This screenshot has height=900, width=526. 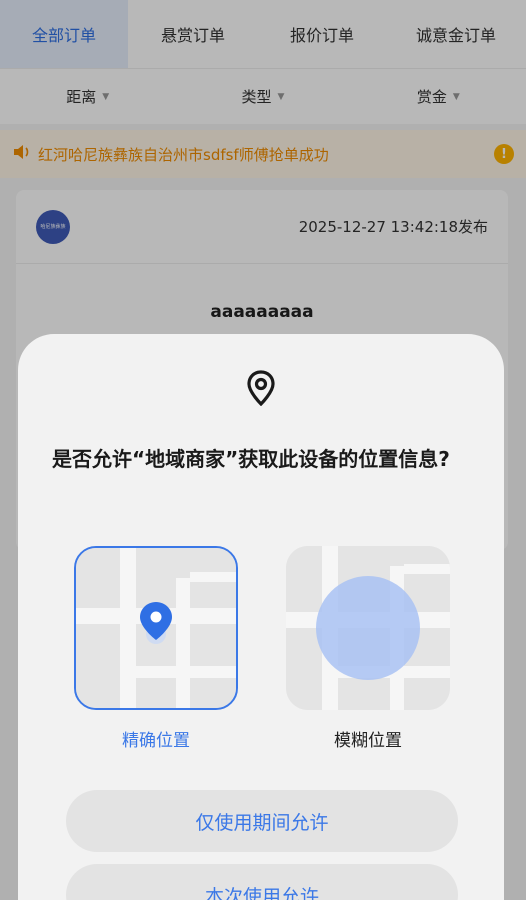 I want to click on precise-location-label: 精确位置, so click(x=156, y=738).